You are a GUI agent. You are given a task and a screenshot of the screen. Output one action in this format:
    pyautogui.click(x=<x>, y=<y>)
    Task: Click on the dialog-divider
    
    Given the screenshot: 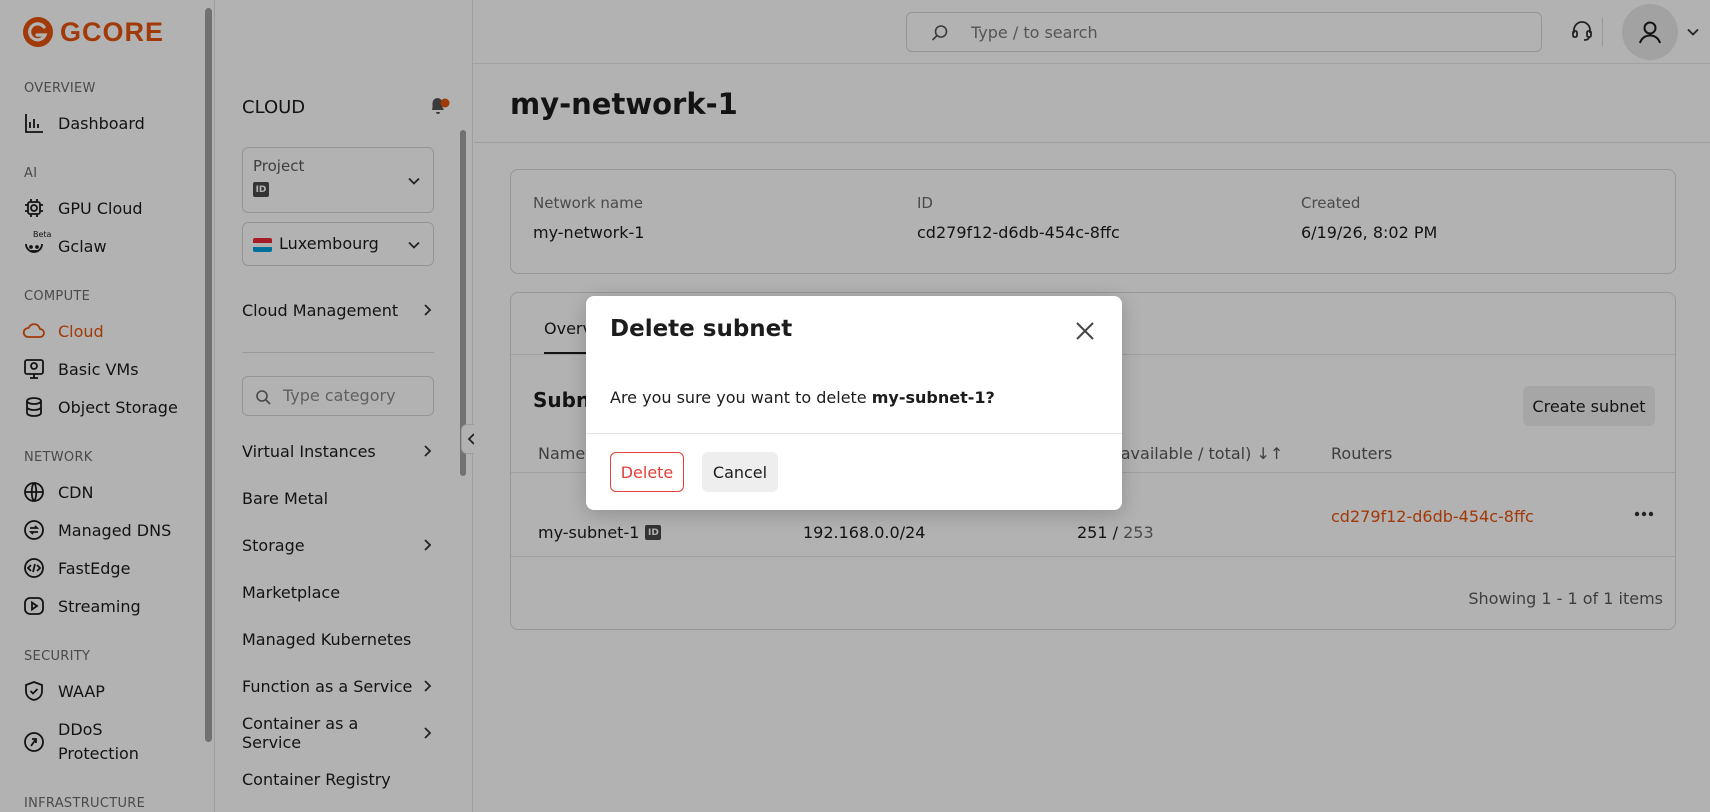 What is the action you would take?
    pyautogui.click(x=854, y=433)
    